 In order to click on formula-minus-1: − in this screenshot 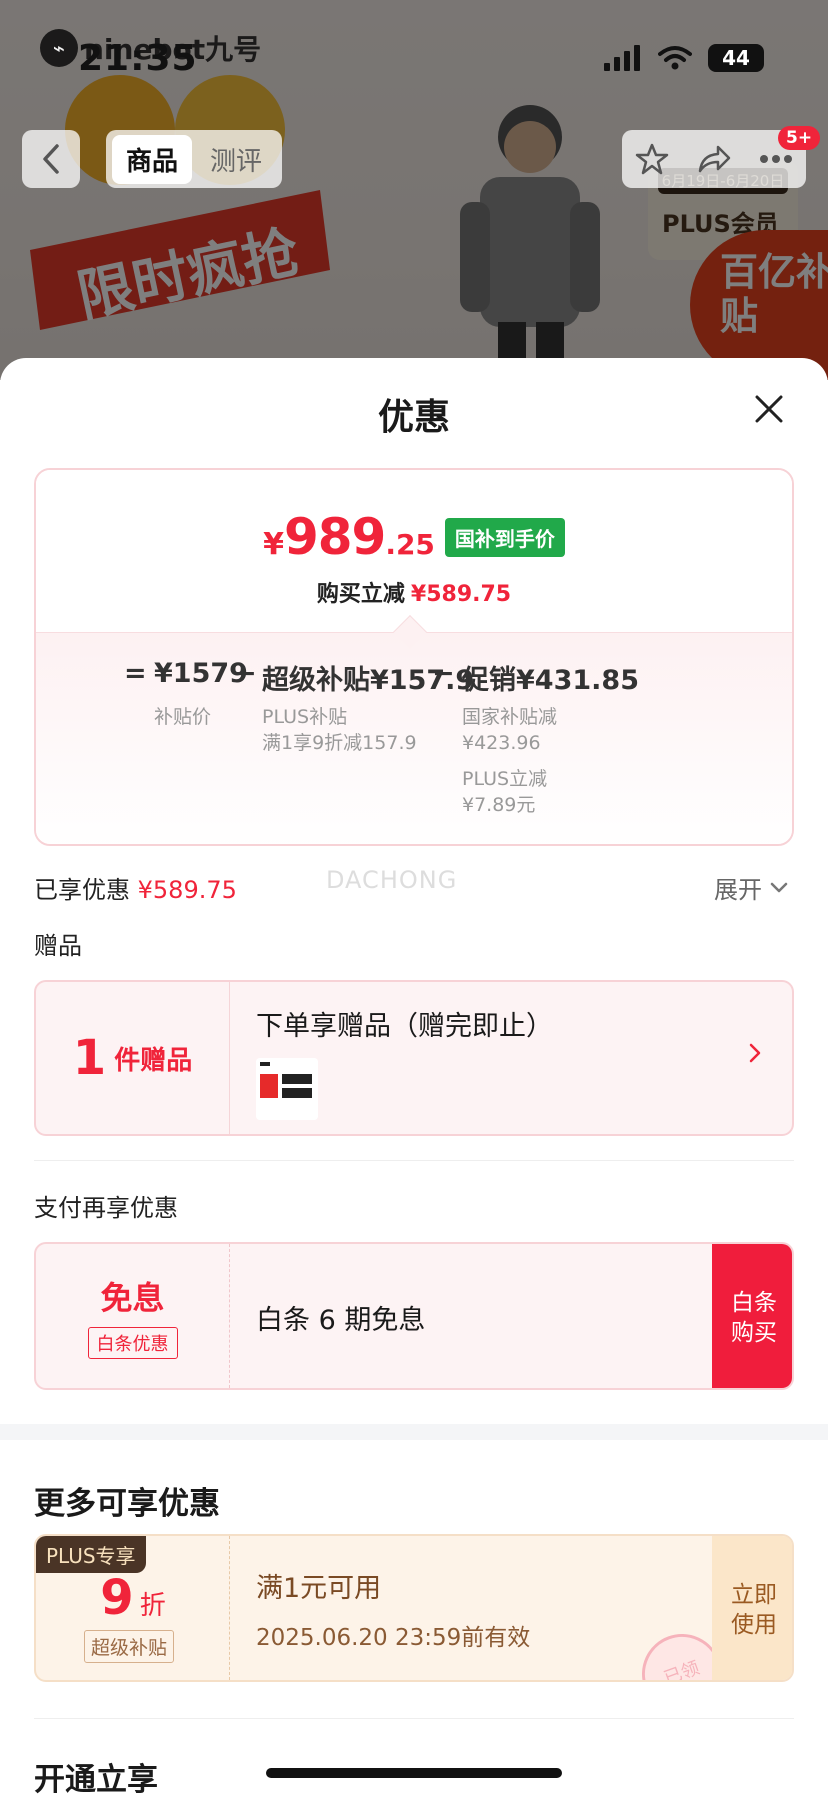, I will do `click(245, 673)`.